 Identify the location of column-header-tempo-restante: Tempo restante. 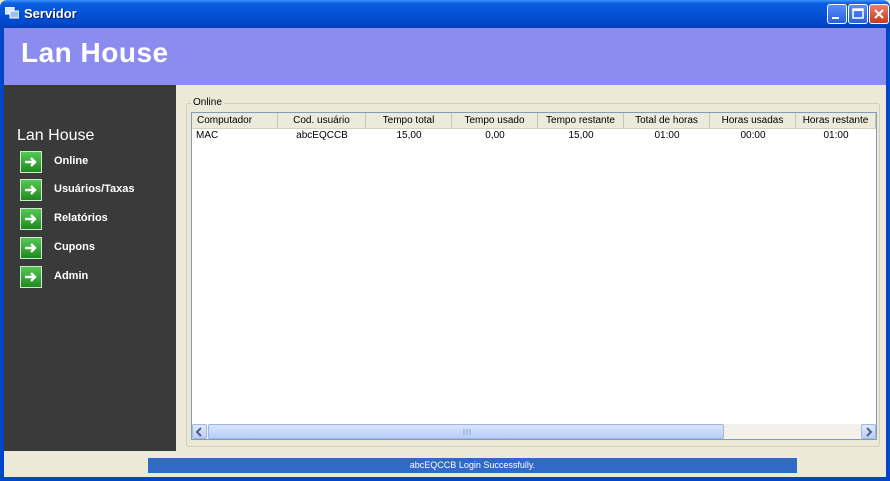
(581, 120).